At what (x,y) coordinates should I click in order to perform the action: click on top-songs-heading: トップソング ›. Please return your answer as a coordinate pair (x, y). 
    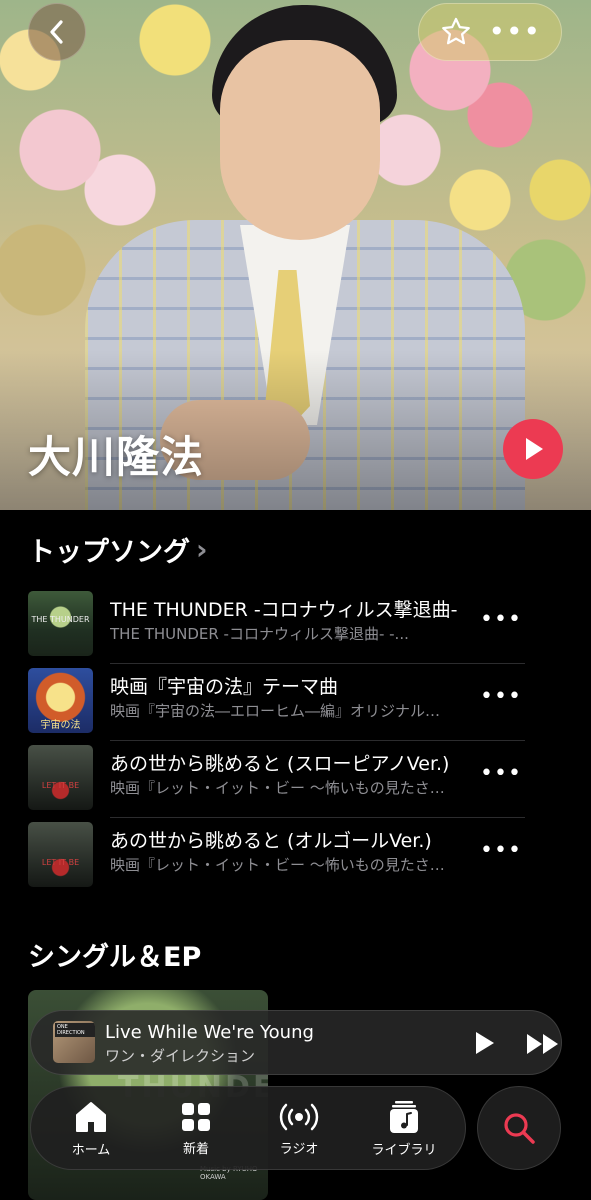
    Looking at the image, I should click on (118, 549).